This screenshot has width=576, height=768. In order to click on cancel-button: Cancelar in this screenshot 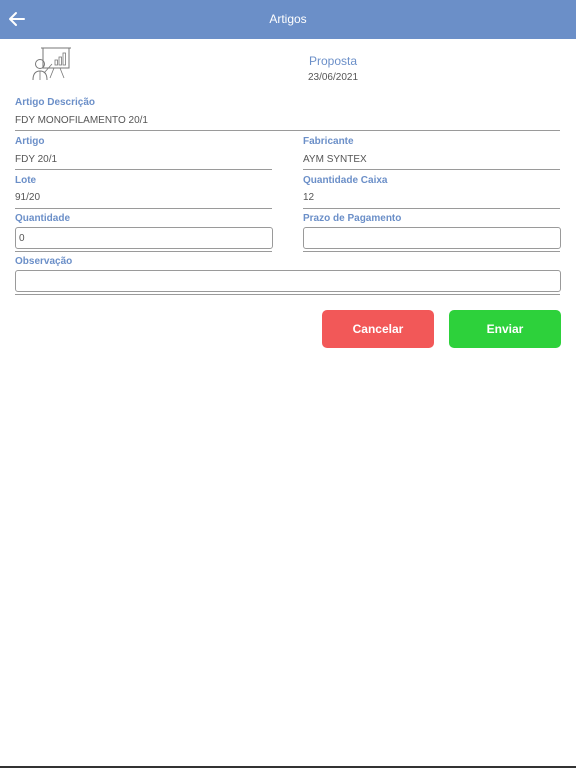, I will do `click(378, 329)`.